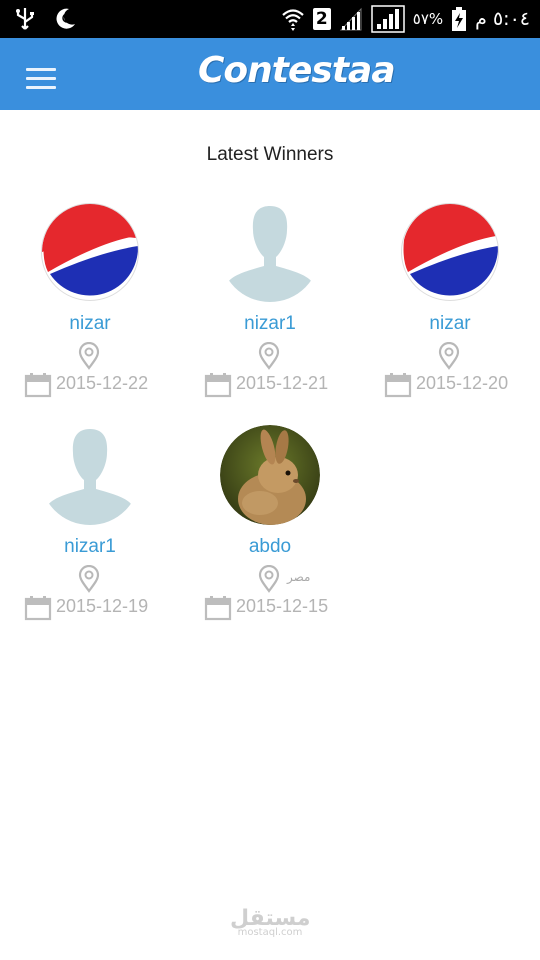 The image size is (540, 960). What do you see at coordinates (25, 19) in the screenshot?
I see `usb-icon` at bounding box center [25, 19].